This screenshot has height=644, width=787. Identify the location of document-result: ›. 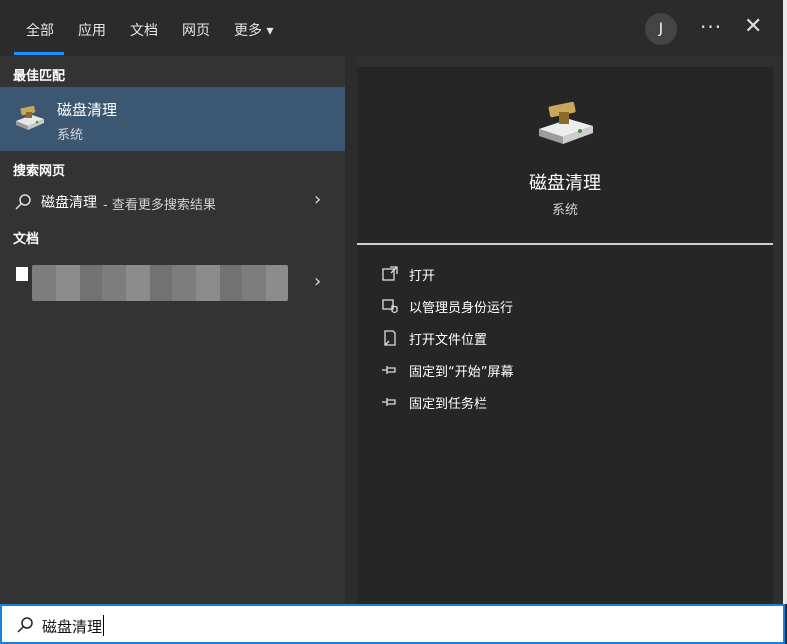
(172, 283).